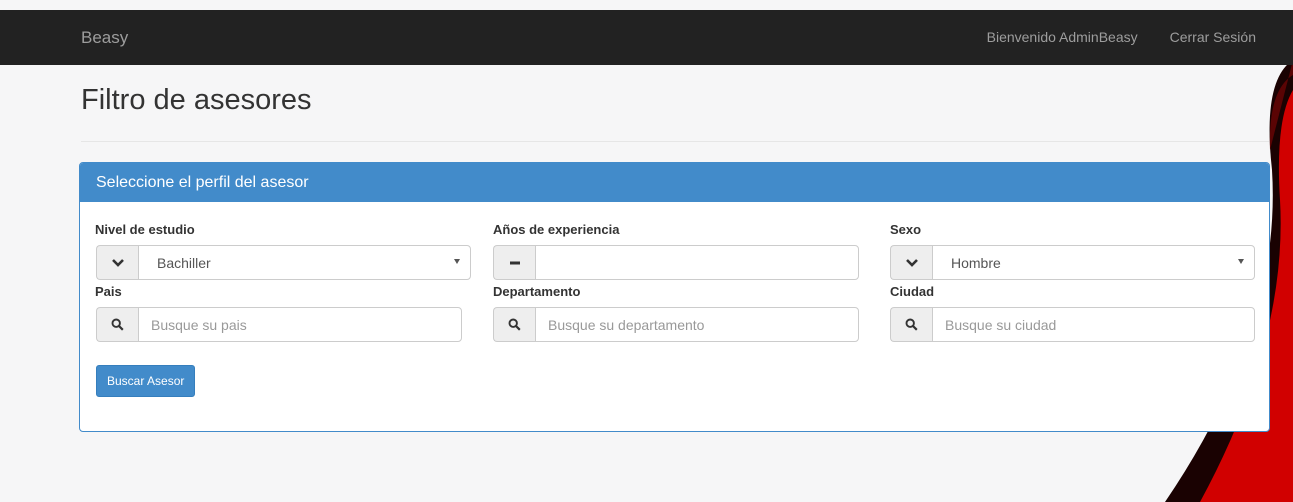 The height and width of the screenshot is (502, 1293). What do you see at coordinates (912, 291) in the screenshot?
I see `ciudad-label: Ciudad` at bounding box center [912, 291].